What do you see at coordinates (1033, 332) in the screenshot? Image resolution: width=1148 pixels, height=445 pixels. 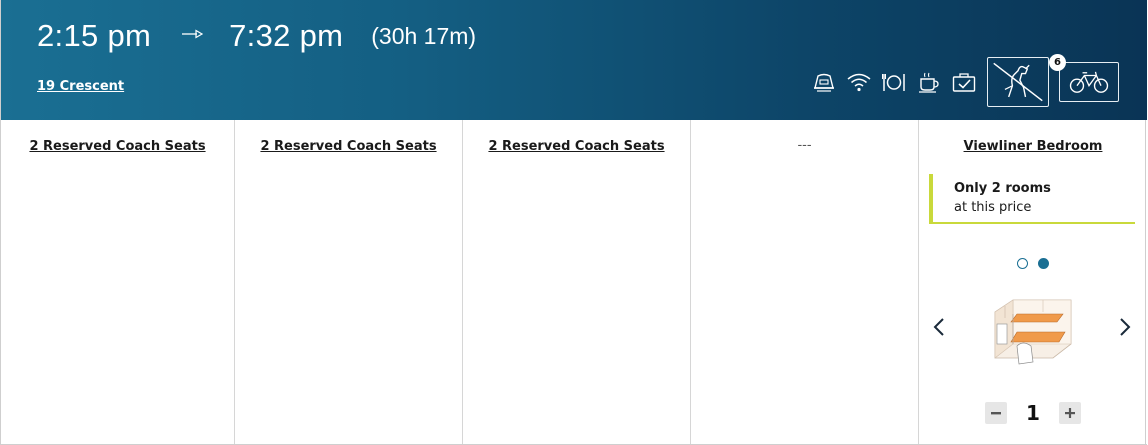 I see `bedroom-illustration` at bounding box center [1033, 332].